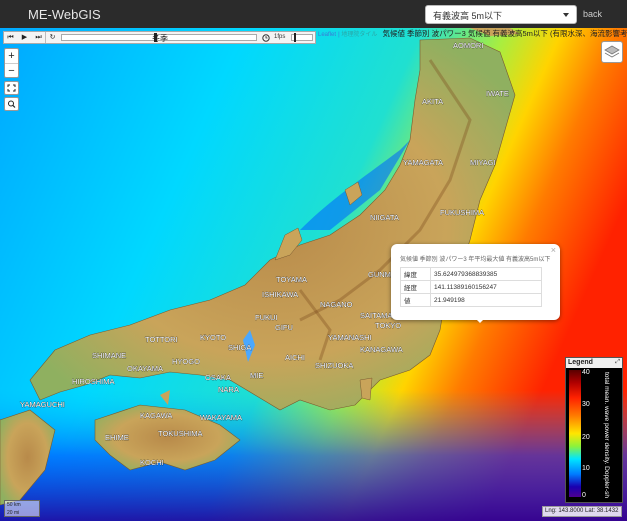 The width and height of the screenshot is (627, 521). I want to click on table-cell-key: 経度, so click(415, 287).